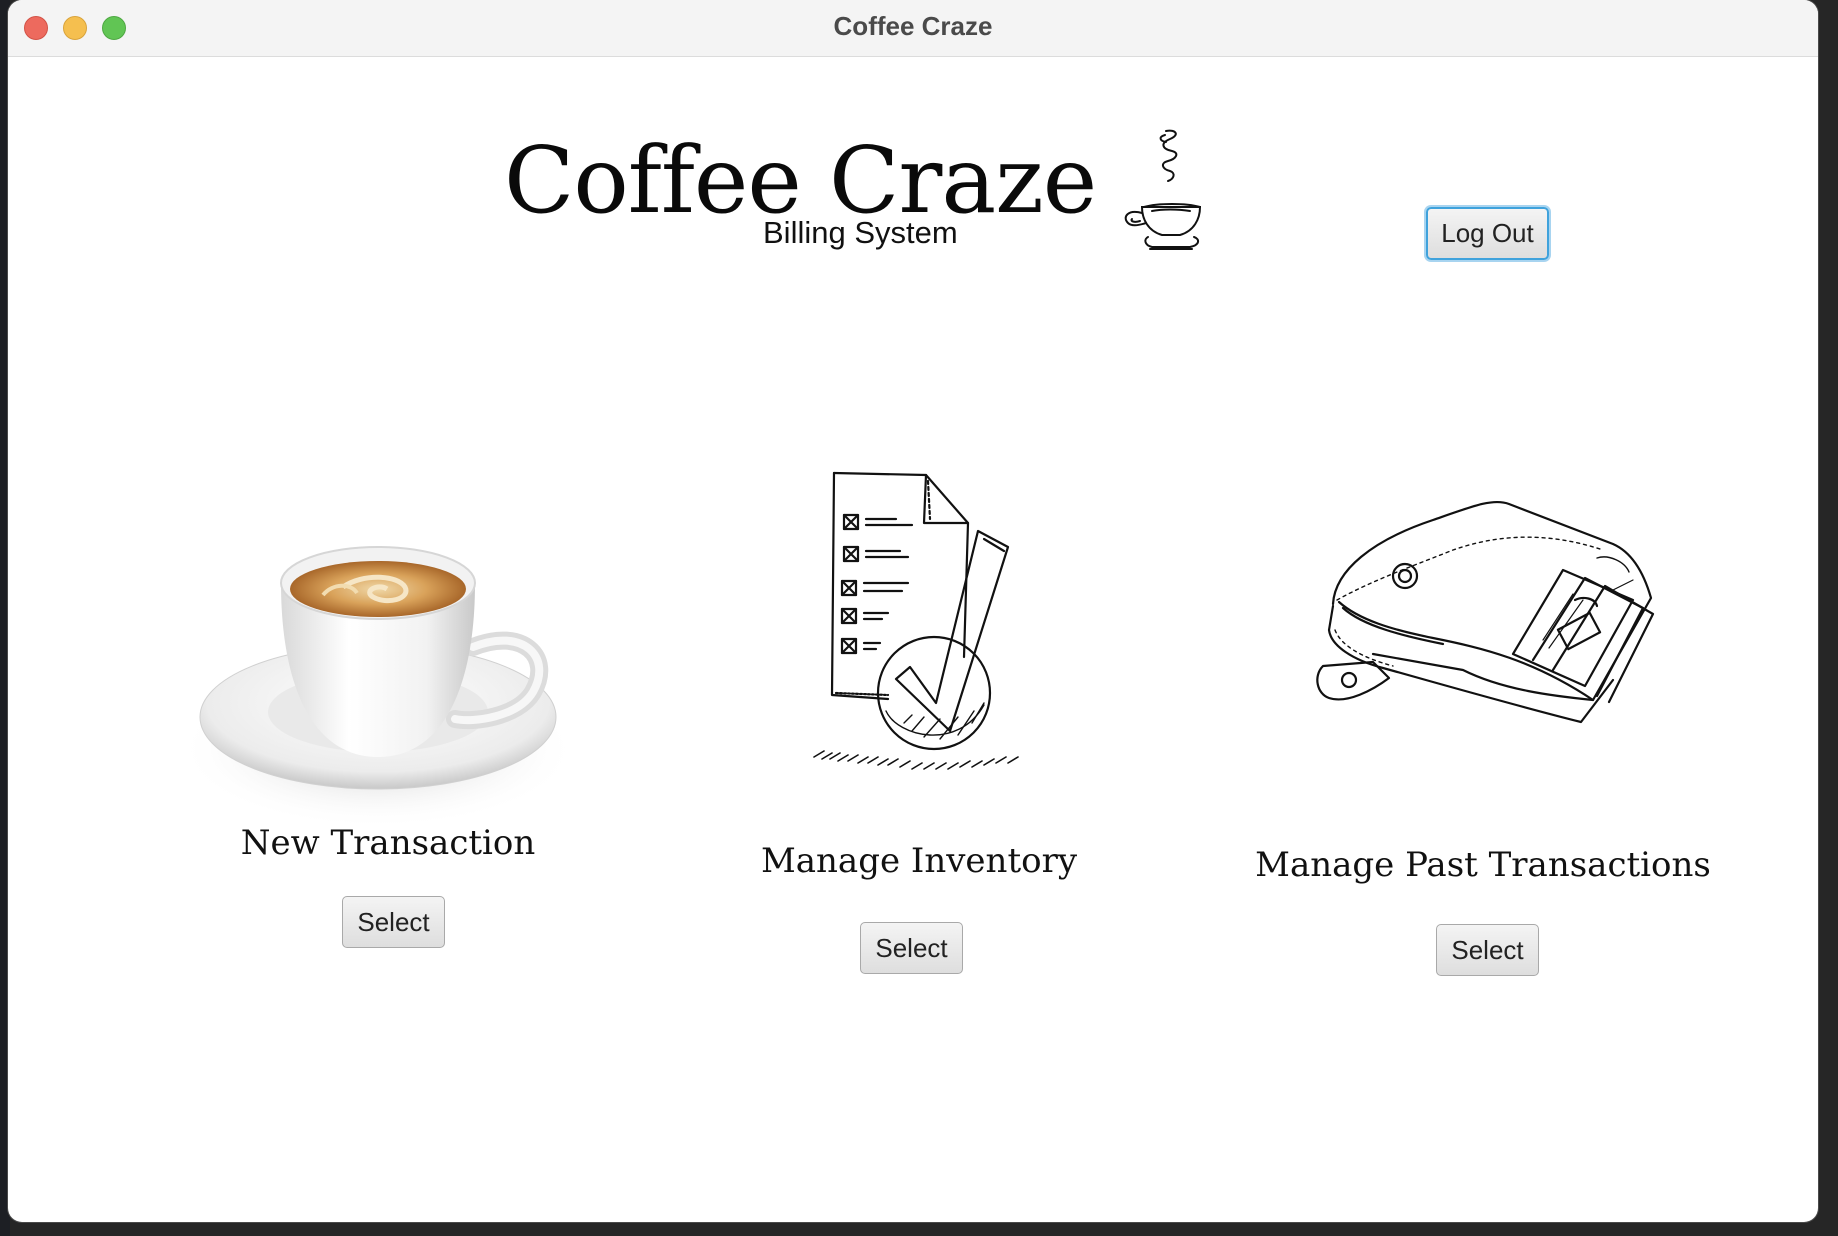 This screenshot has height=1236, width=1838. I want to click on select-new-transaction-button: Select, so click(393, 922).